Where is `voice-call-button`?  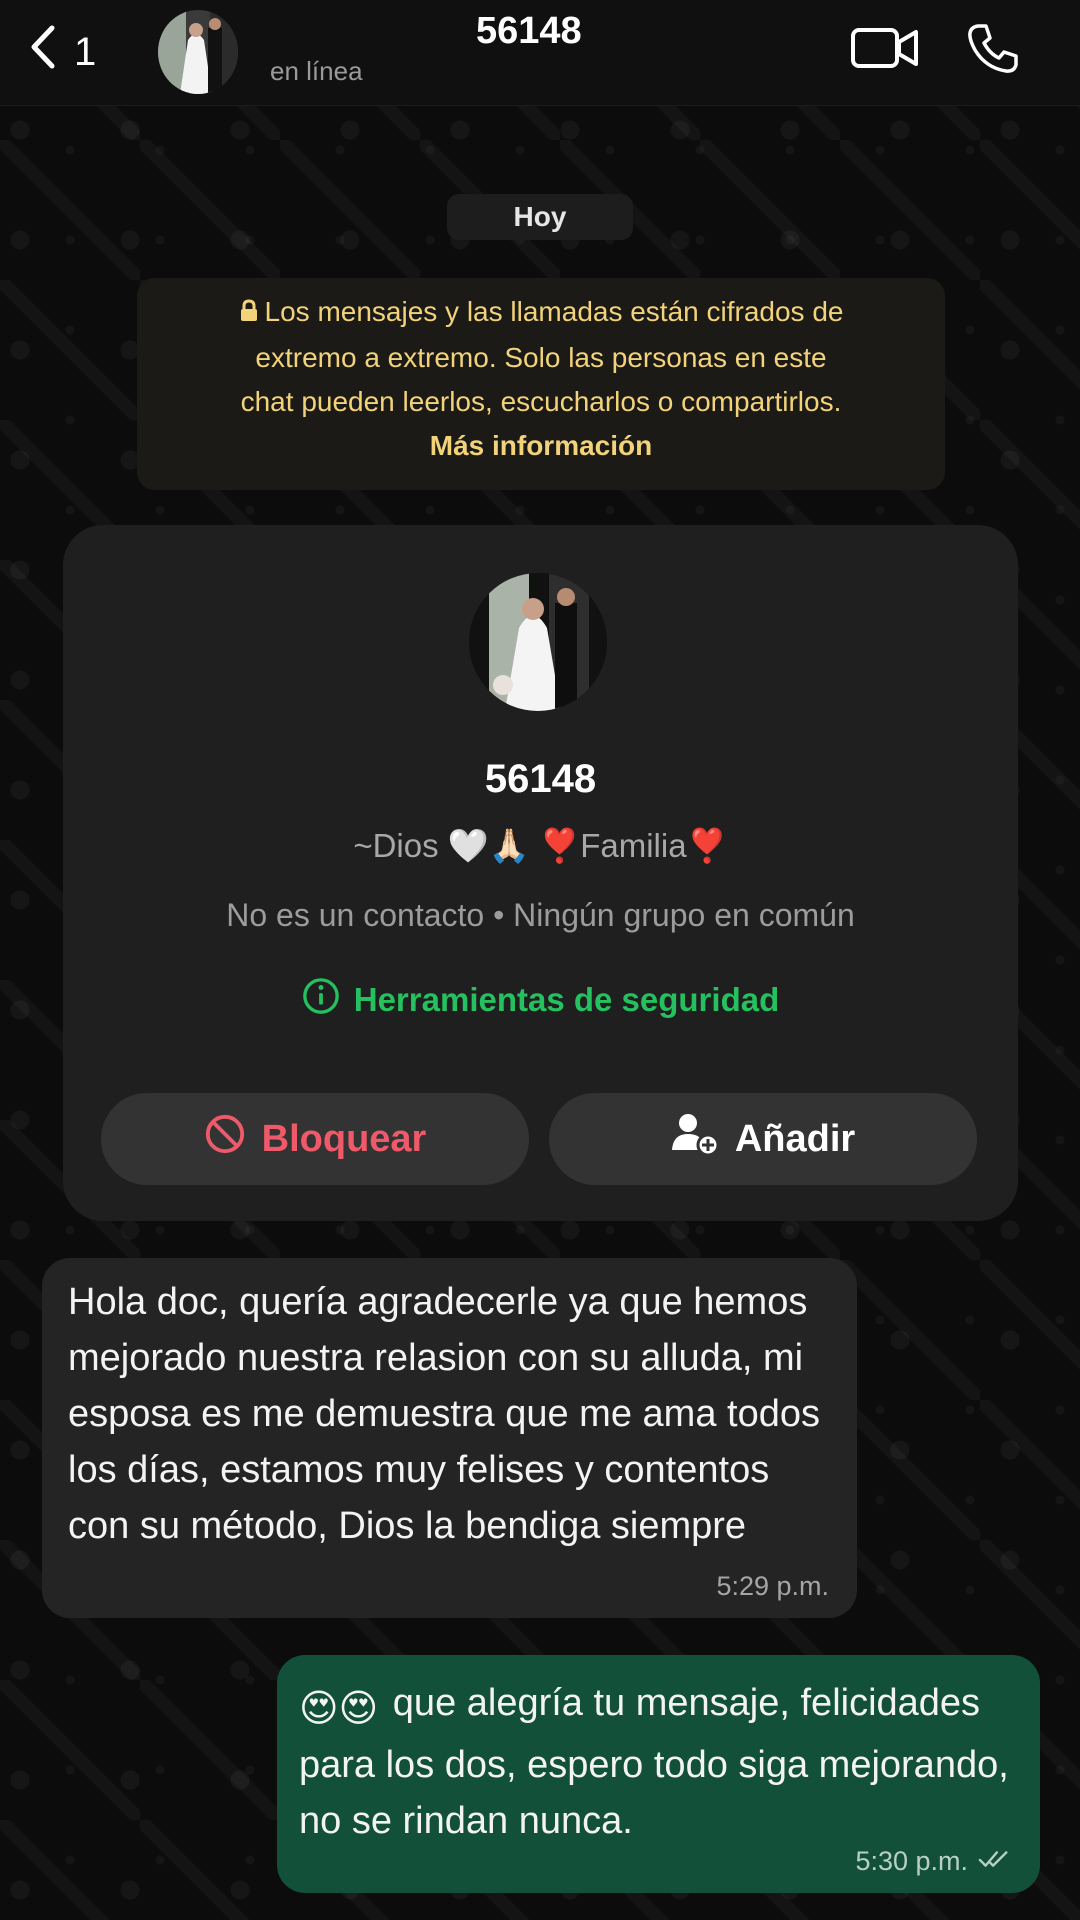 voice-call-button is located at coordinates (992, 48).